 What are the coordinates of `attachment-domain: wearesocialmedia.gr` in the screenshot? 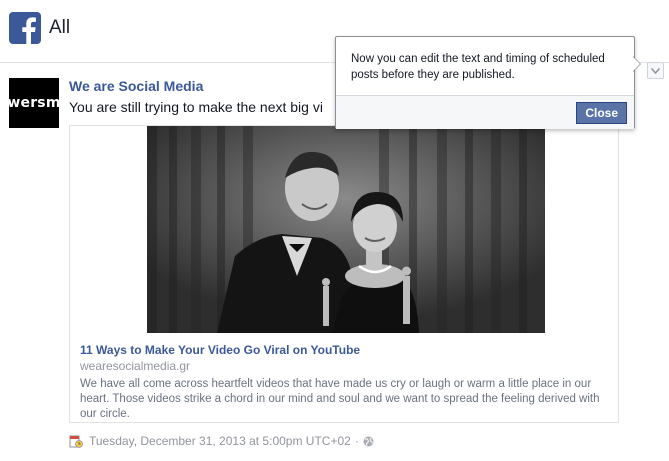 It's located at (135, 366).